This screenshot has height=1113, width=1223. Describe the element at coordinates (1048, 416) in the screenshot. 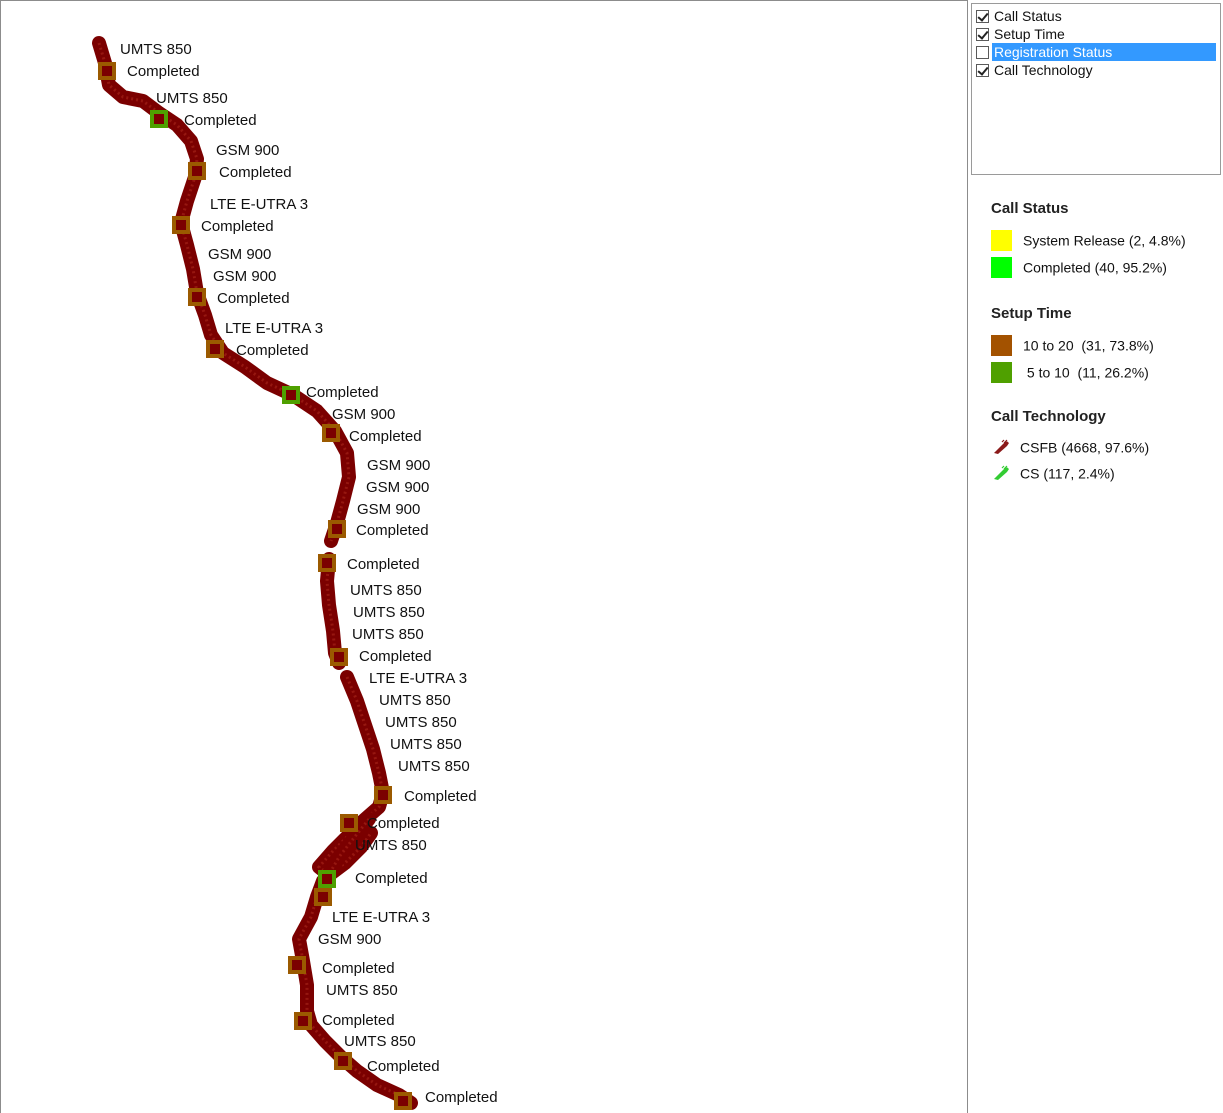

I see `legend-title-call-technology: Call Technology` at that location.